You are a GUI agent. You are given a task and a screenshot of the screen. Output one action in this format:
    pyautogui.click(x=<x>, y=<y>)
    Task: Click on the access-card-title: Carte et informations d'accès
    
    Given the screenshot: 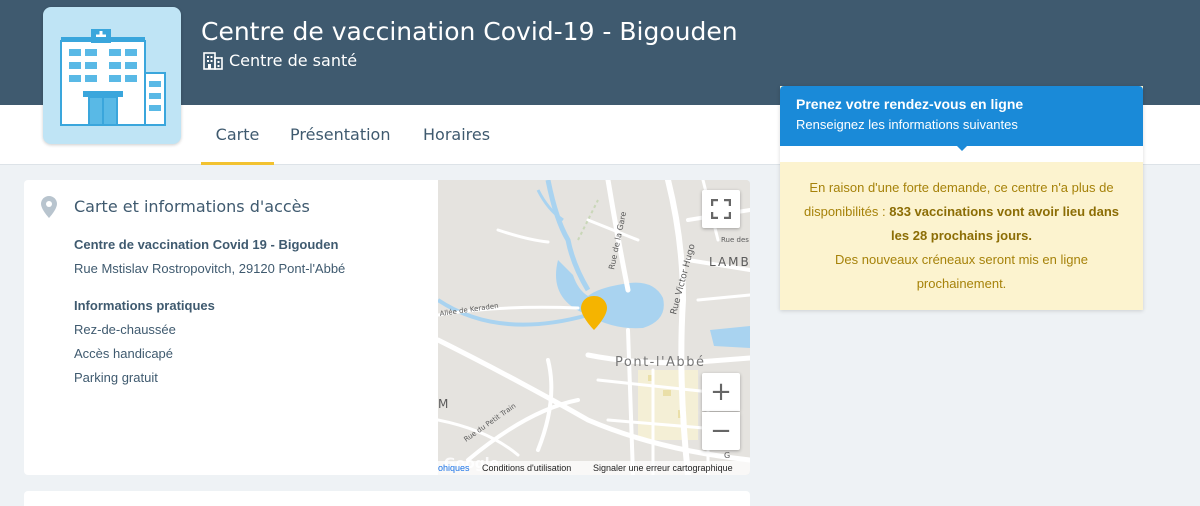 What is the action you would take?
    pyautogui.click(x=192, y=206)
    